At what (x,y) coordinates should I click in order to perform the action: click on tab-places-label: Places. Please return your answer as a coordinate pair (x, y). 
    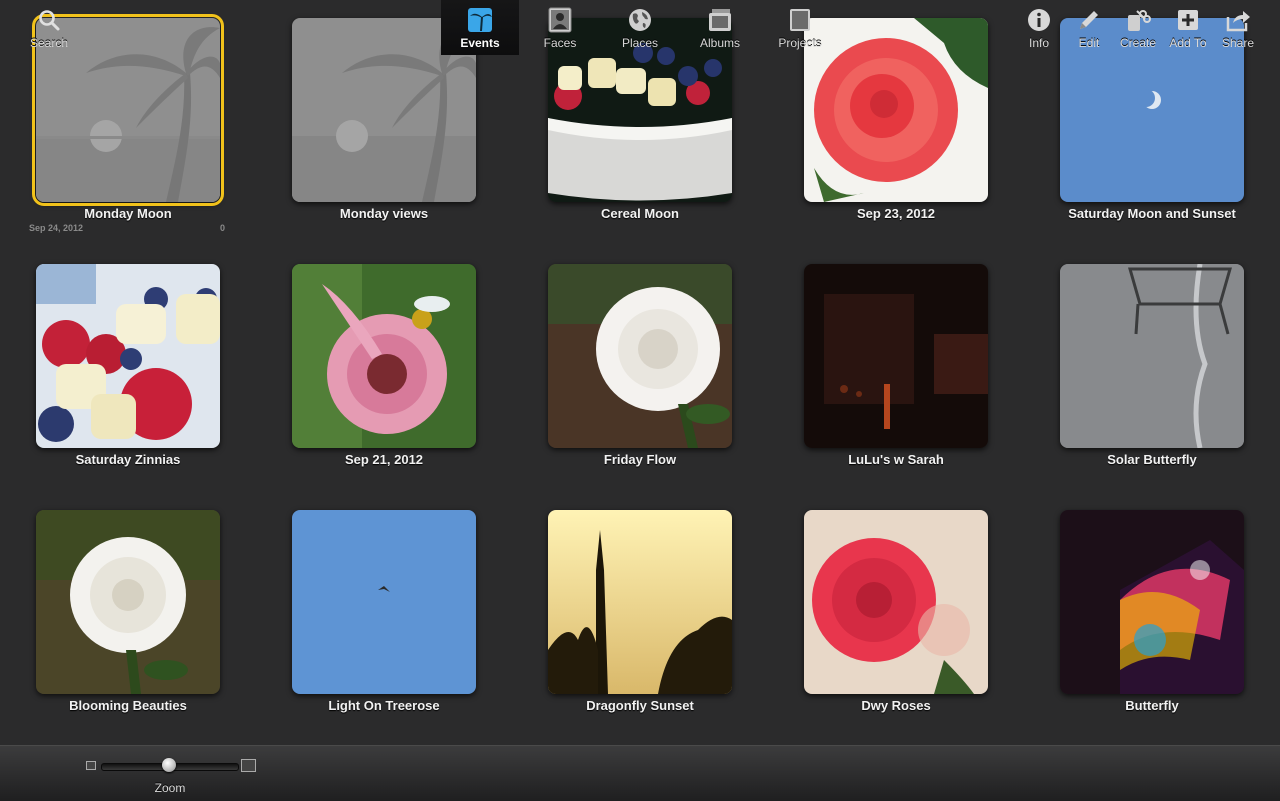
    Looking at the image, I should click on (640, 43).